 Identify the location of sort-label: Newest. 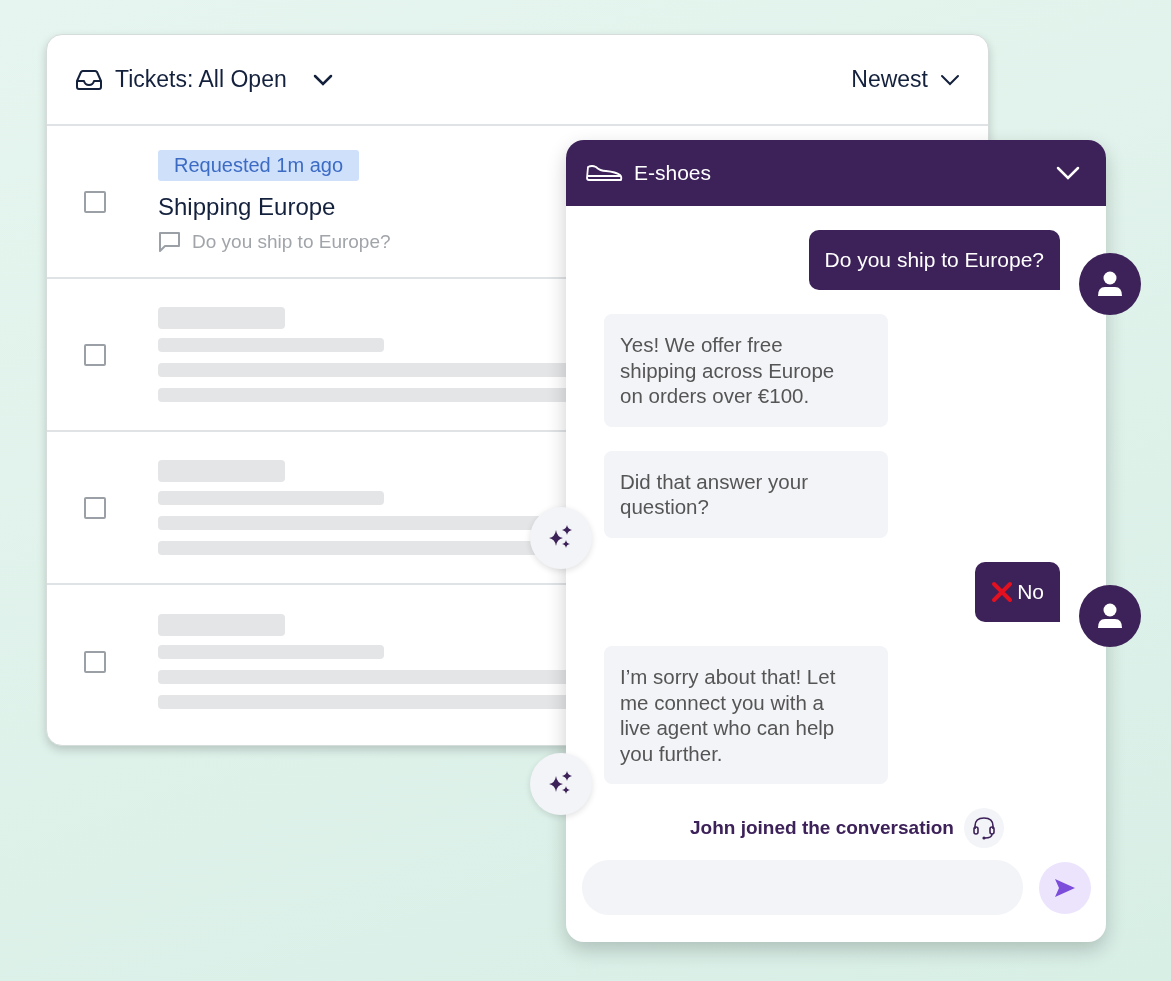
(889, 79).